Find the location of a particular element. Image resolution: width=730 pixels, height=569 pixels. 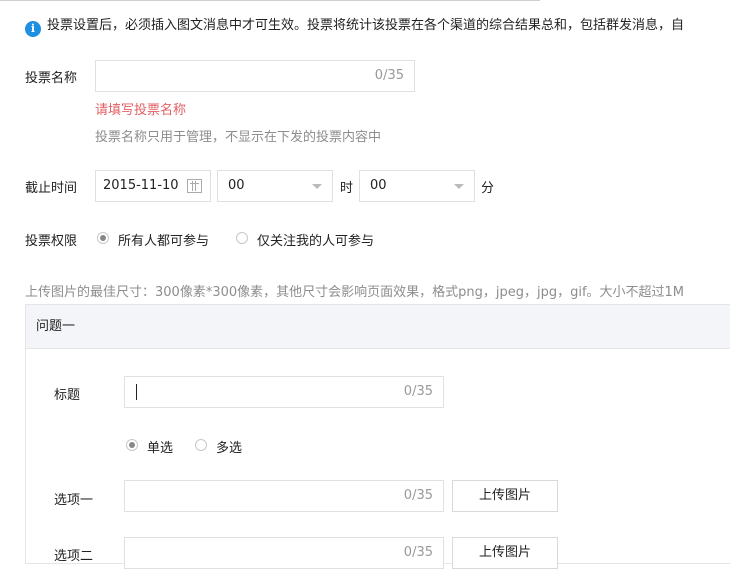

option-one-upload-button: 上传图片 is located at coordinates (505, 496).